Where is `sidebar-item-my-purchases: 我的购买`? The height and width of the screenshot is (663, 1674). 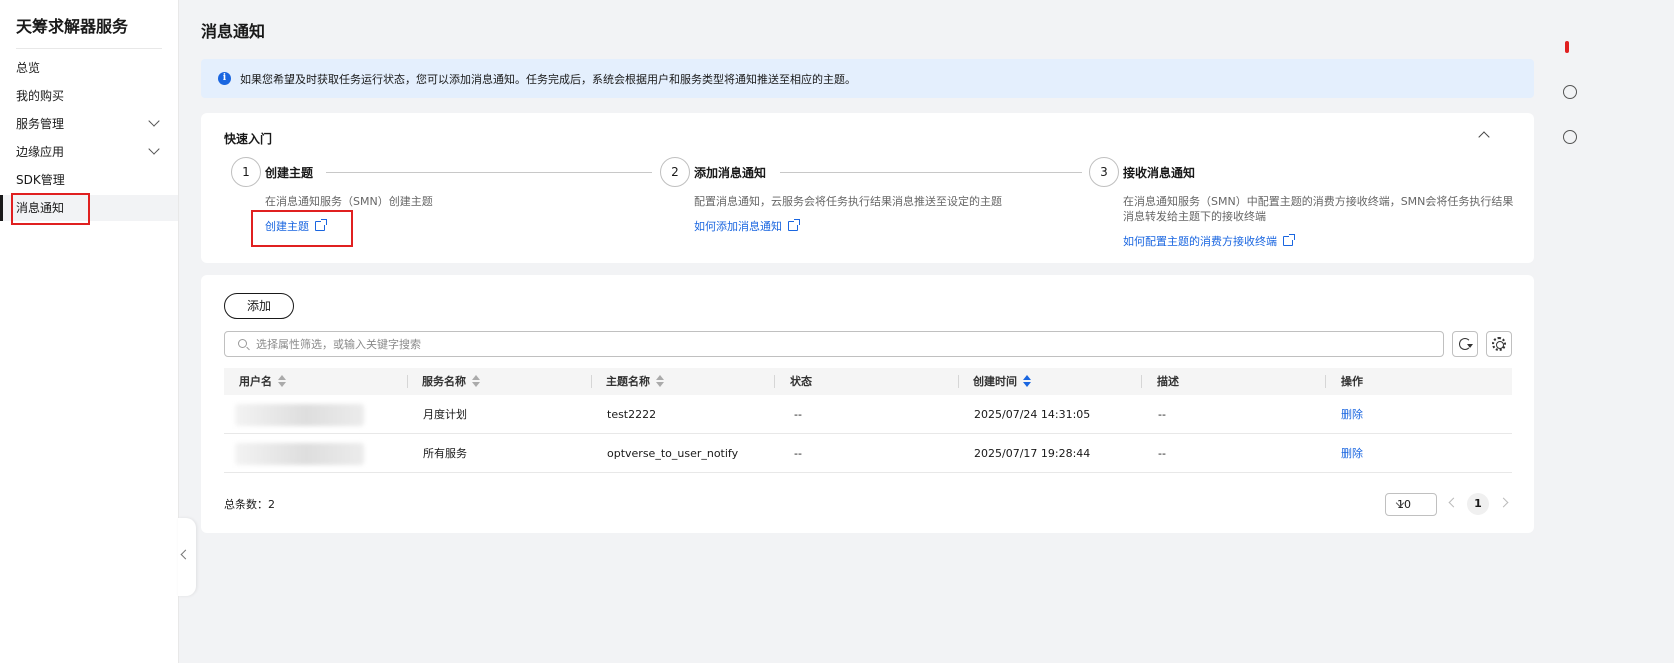
sidebar-item-my-purchases: 我的购买 is located at coordinates (89, 96).